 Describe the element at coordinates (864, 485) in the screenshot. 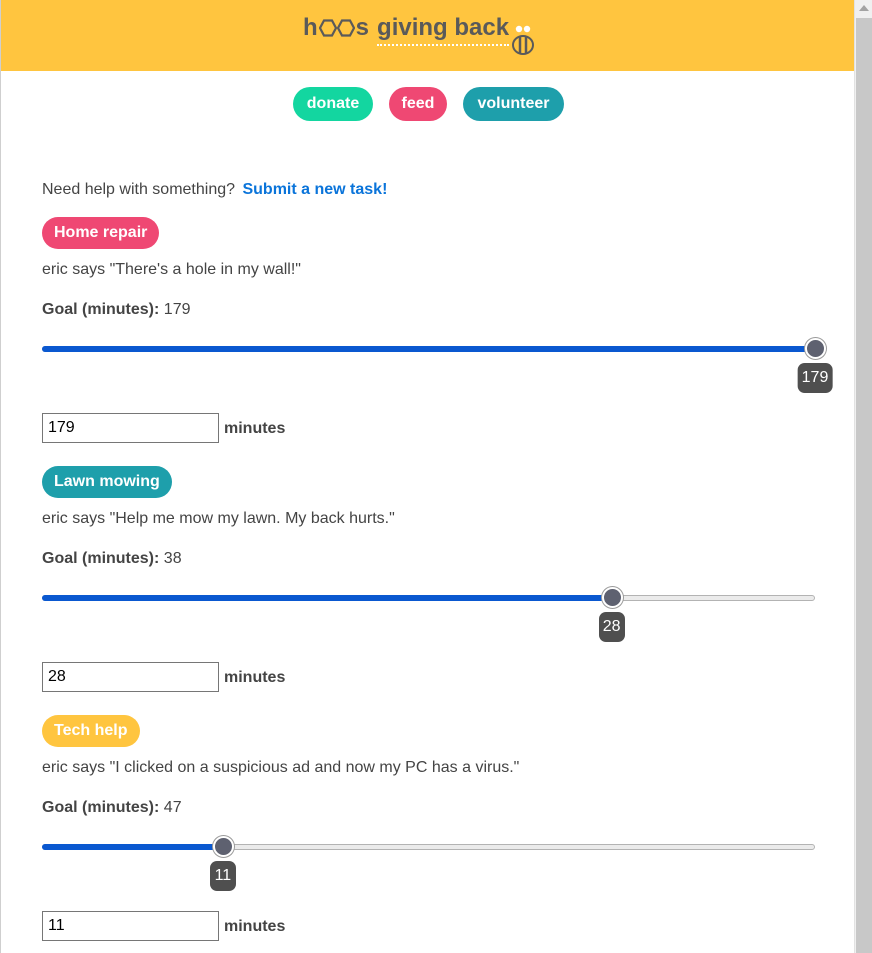

I see `scrollbar-thumb` at that location.